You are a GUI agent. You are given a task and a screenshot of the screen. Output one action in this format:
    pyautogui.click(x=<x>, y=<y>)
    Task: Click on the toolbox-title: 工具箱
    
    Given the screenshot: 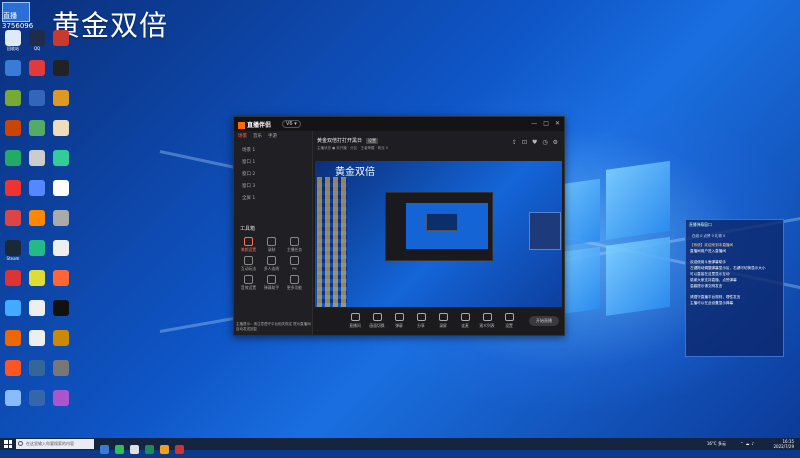 What is the action you would take?
    pyautogui.click(x=248, y=229)
    